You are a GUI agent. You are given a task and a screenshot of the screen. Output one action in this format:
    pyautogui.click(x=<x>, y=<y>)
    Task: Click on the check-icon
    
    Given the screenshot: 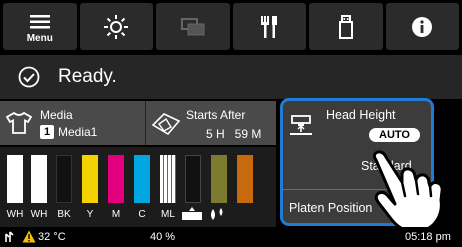 What is the action you would take?
    pyautogui.click(x=29, y=77)
    